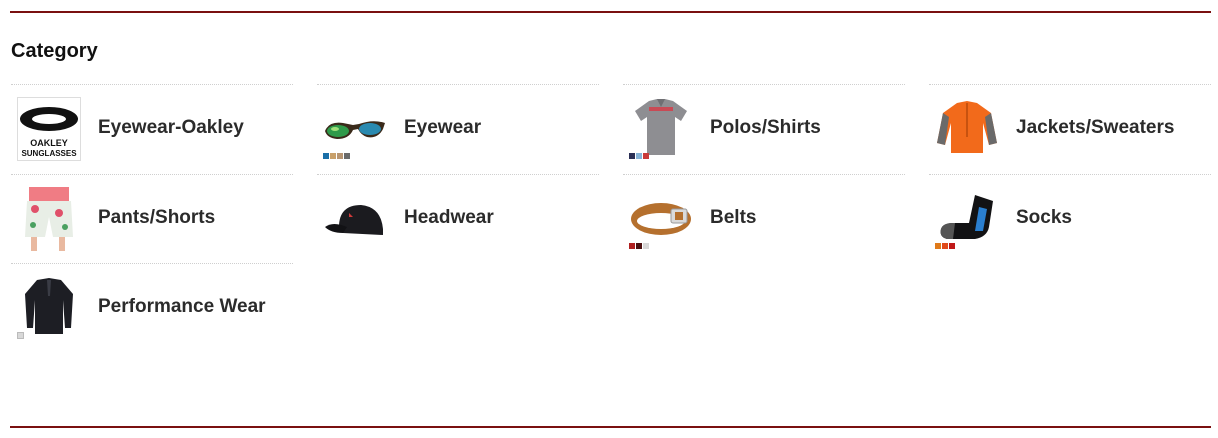  I want to click on shorts-icon, so click(49, 219).